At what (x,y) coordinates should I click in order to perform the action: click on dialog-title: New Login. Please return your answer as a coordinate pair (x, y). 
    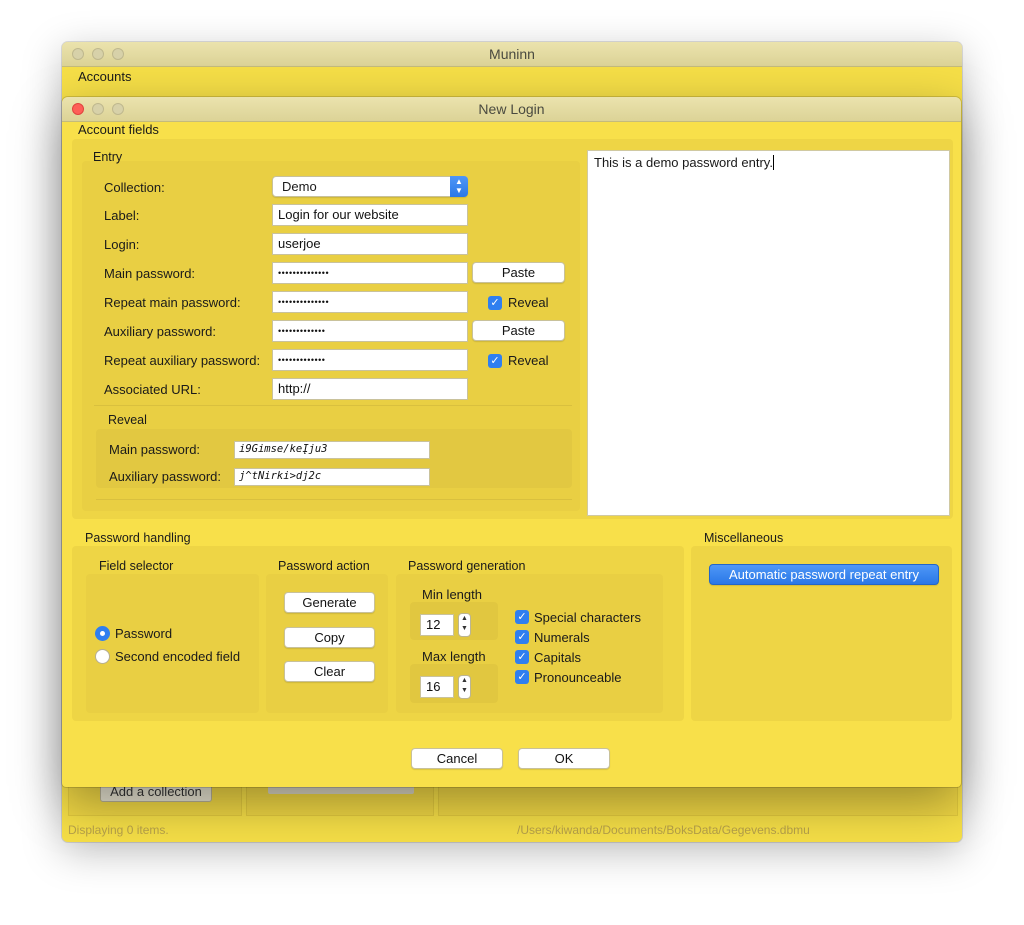
    Looking at the image, I should click on (511, 109).